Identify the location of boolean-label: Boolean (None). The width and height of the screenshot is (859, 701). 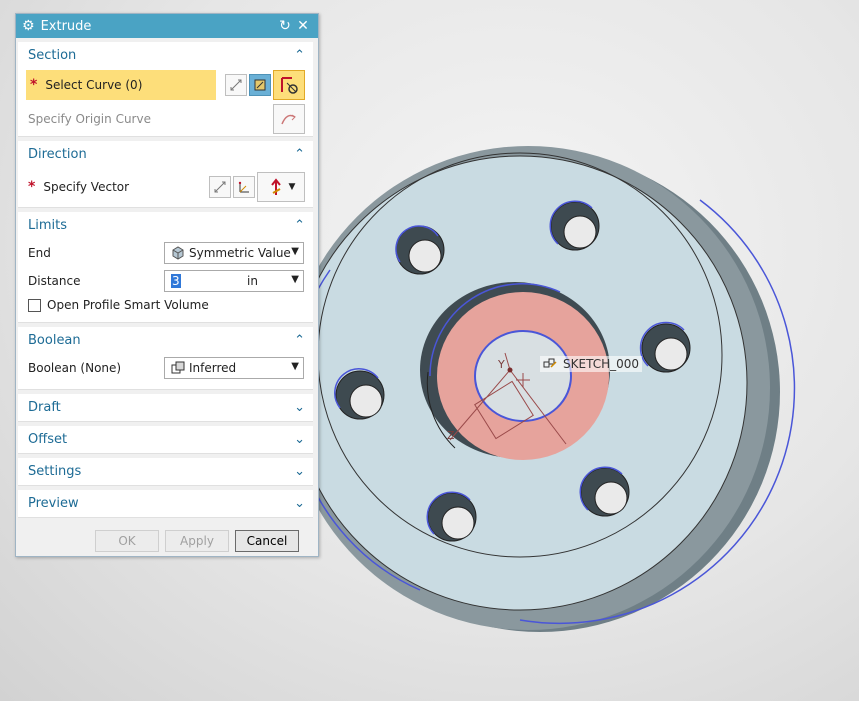
(75, 368).